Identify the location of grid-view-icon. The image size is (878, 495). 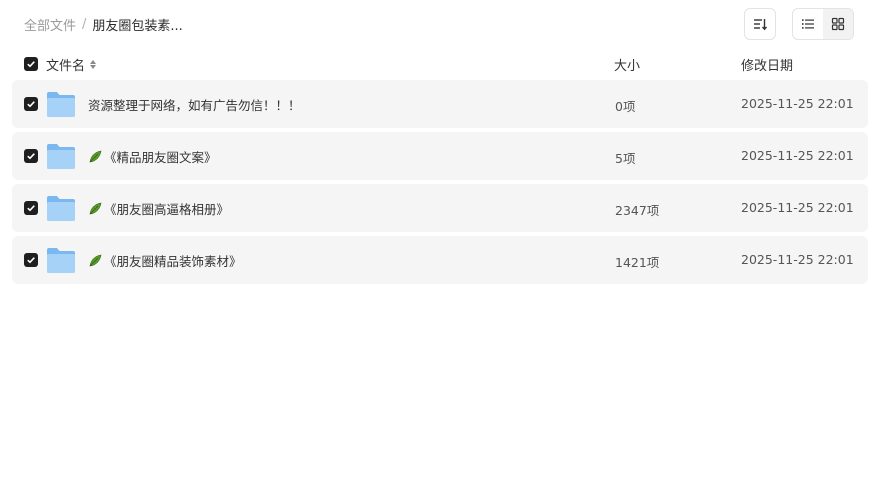
(838, 24).